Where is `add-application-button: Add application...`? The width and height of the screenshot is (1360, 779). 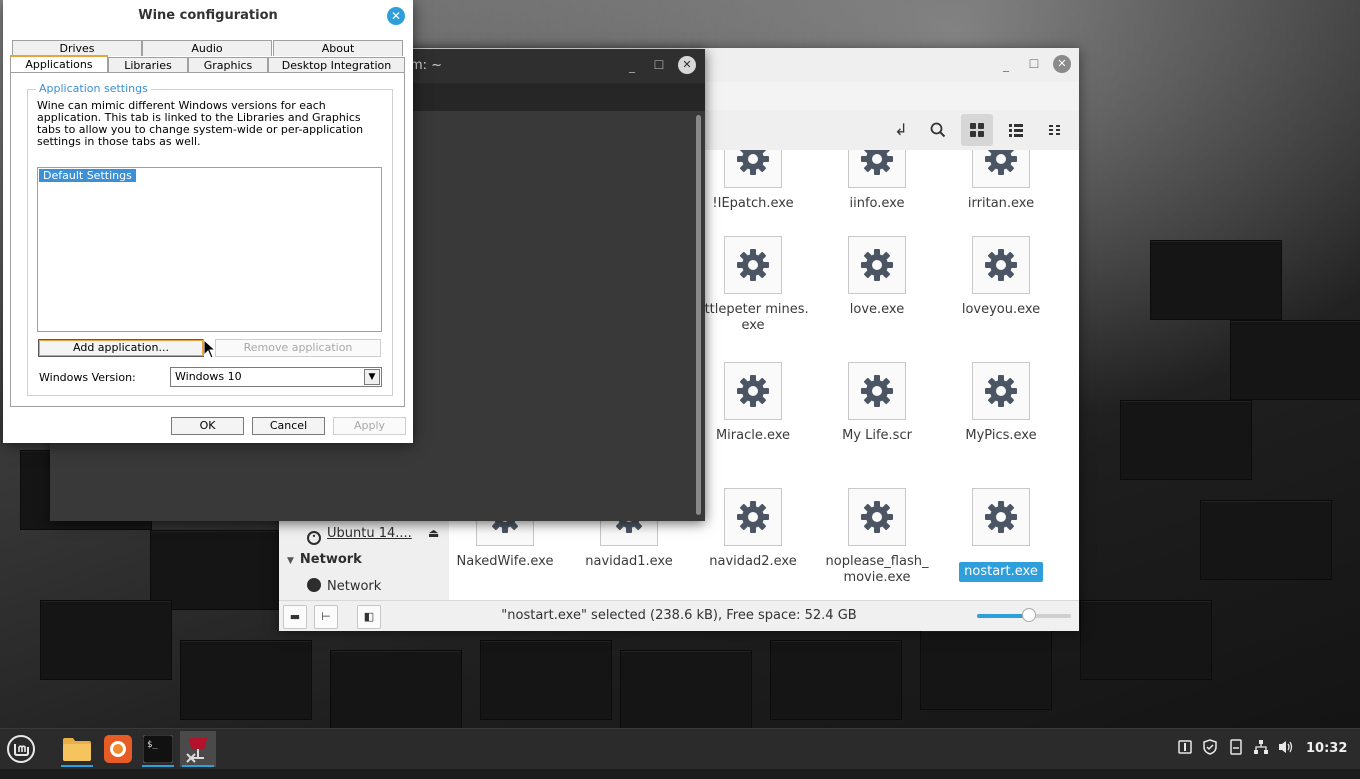
add-application-button: Add application... is located at coordinates (121, 348).